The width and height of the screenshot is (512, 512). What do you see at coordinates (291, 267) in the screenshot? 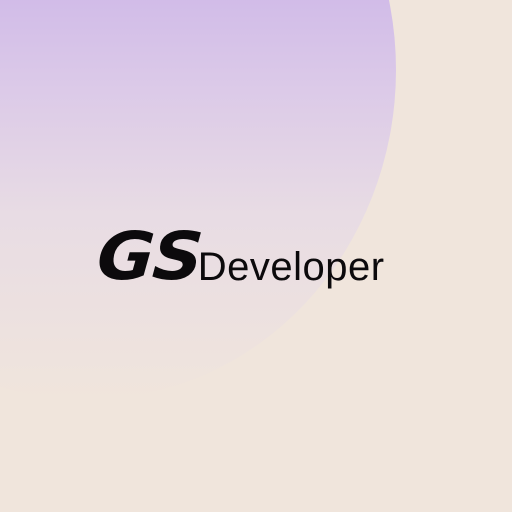
I see `logo-wordmark: Developer` at bounding box center [291, 267].